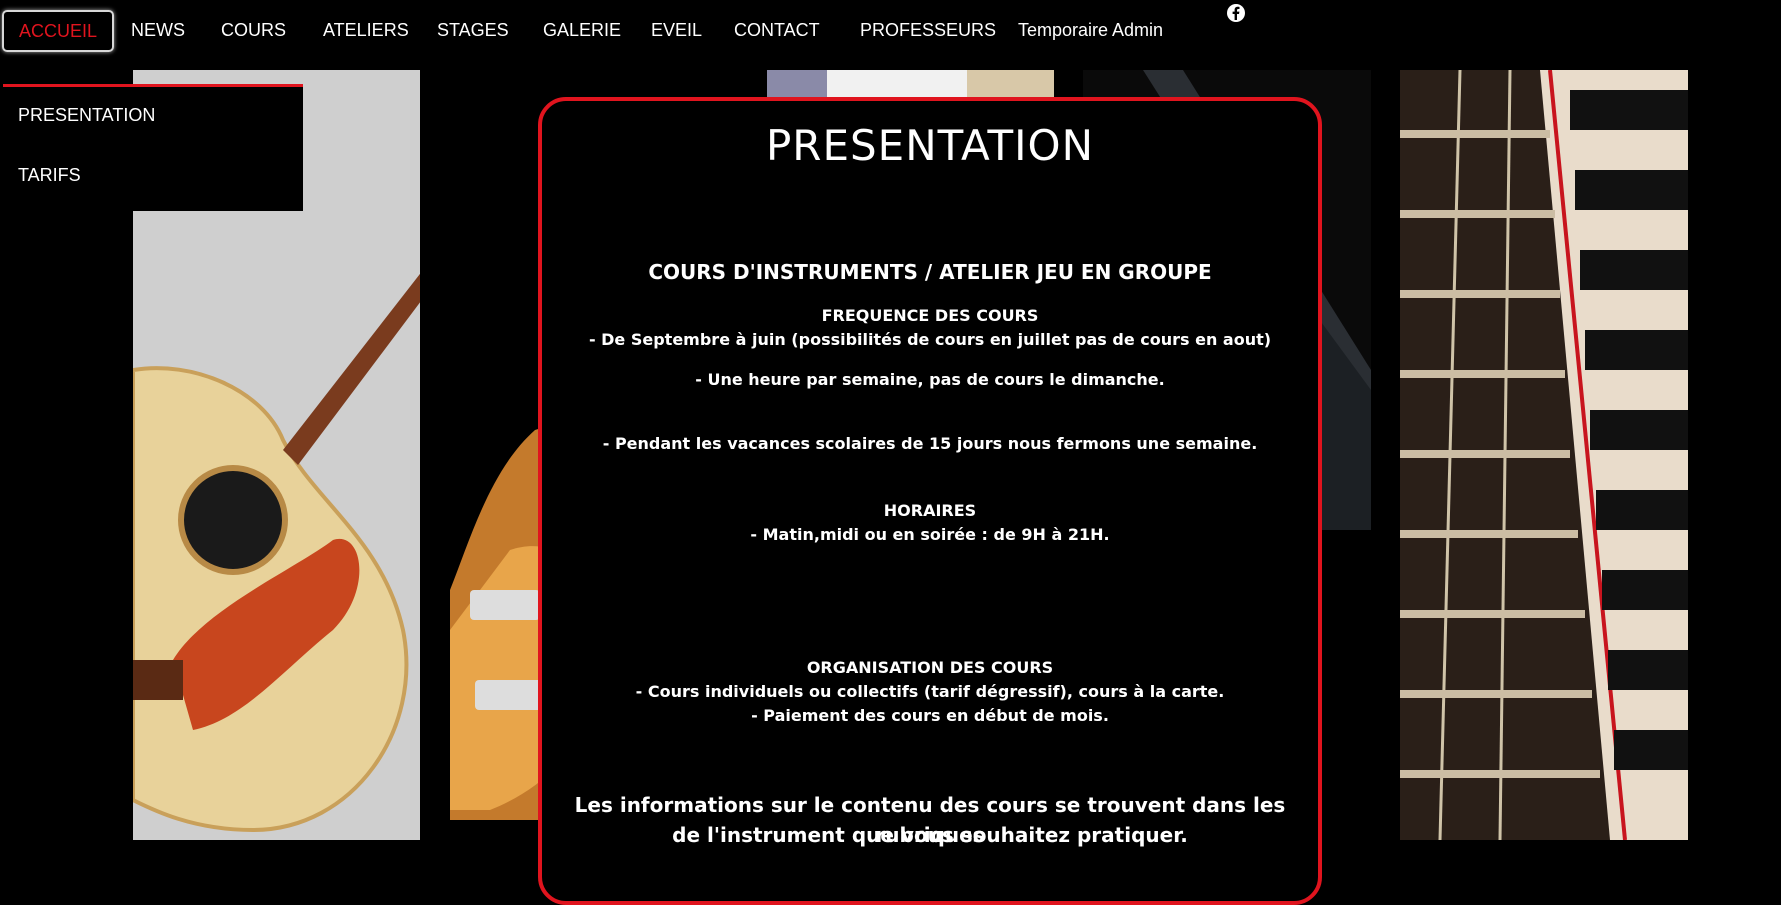 This screenshot has height=905, width=1781. What do you see at coordinates (473, 30) in the screenshot?
I see `nav-item-stages: STAGES` at bounding box center [473, 30].